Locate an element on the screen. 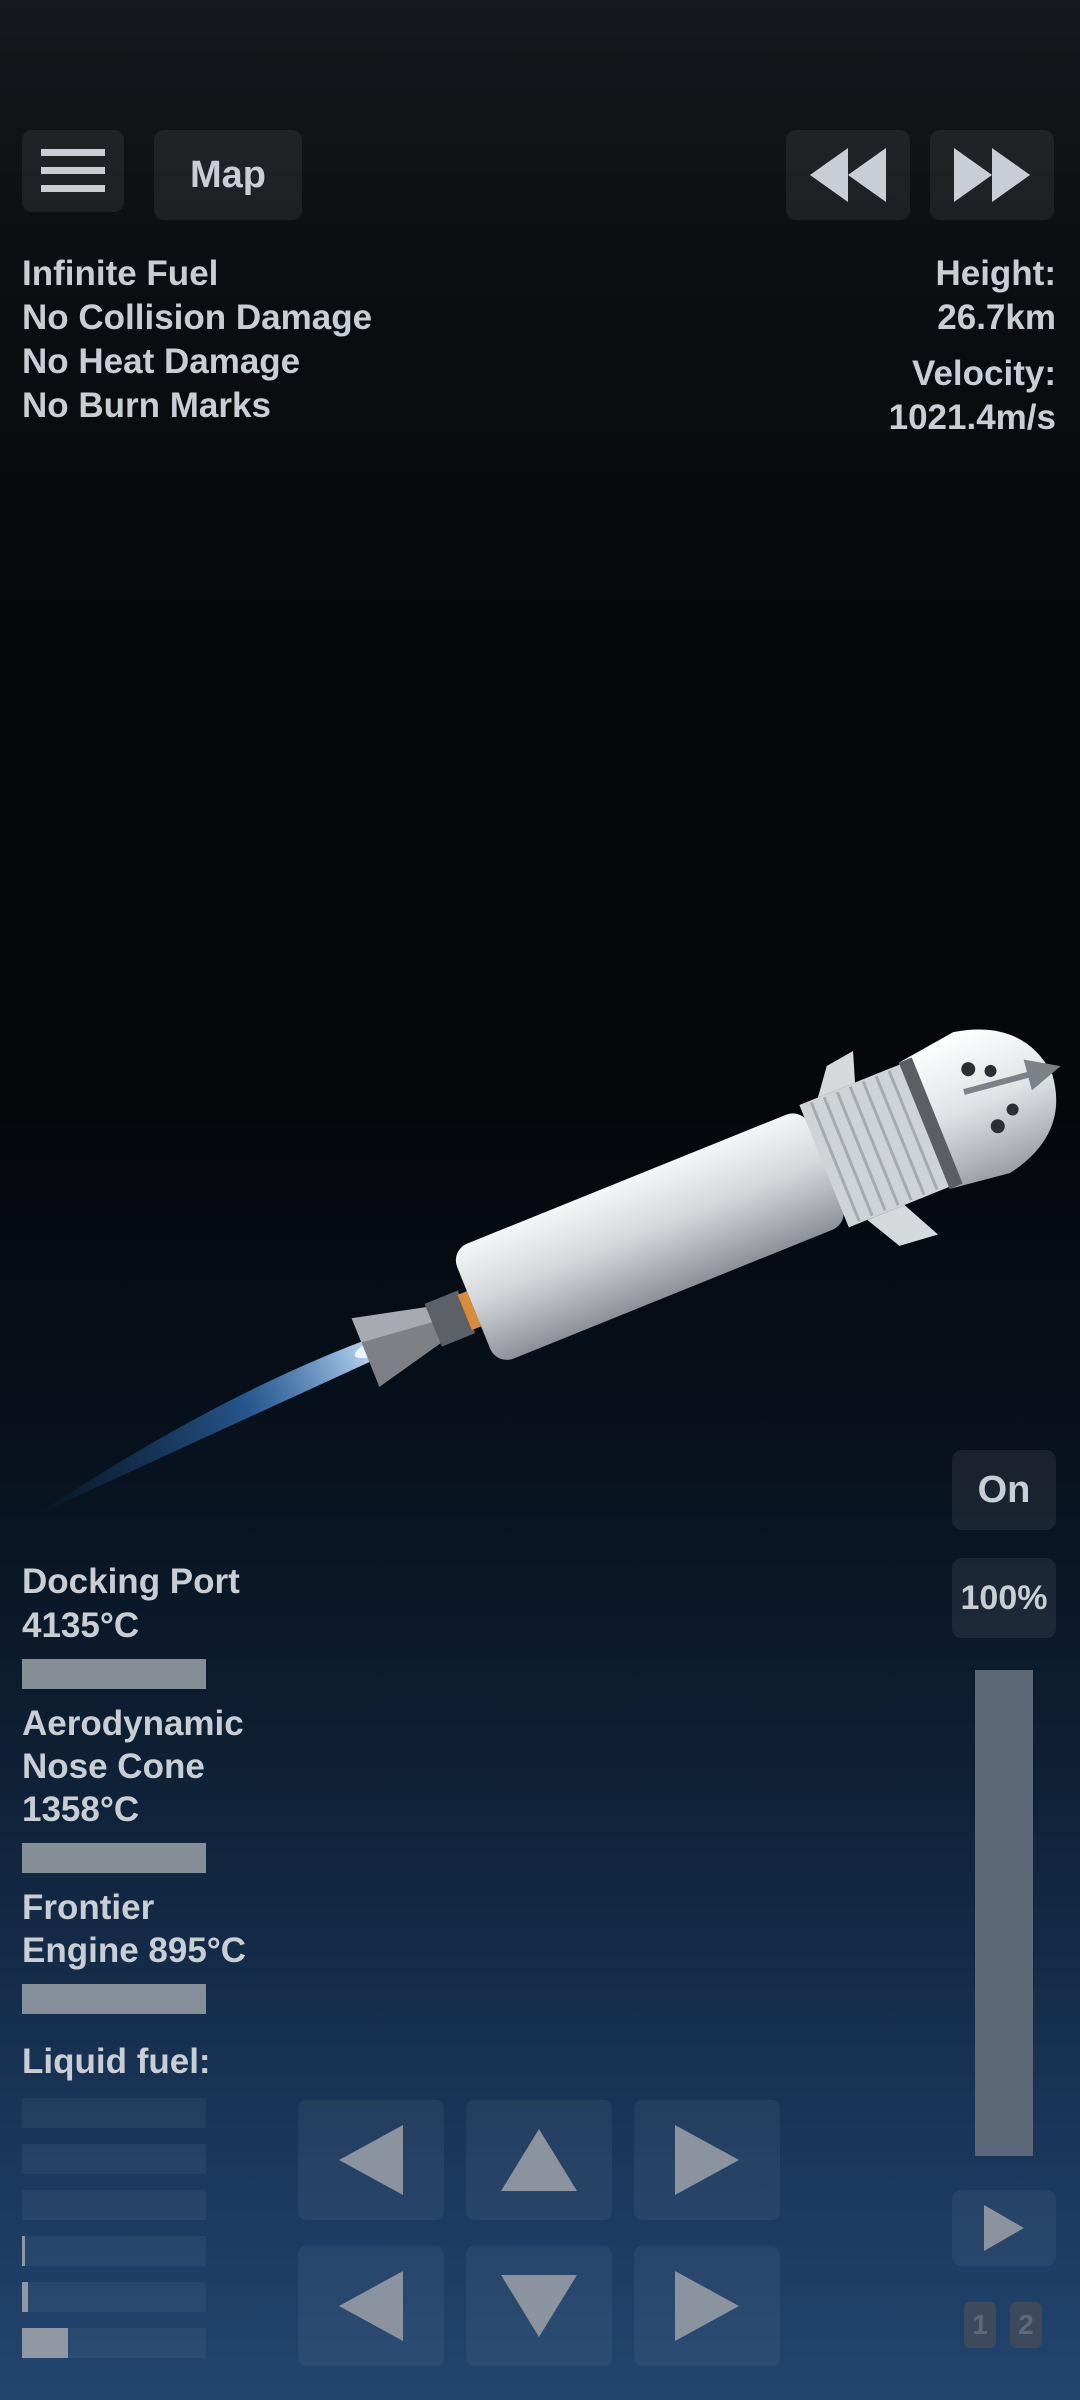 The width and height of the screenshot is (1080, 2400). heat-part-2-temp: 1358°C is located at coordinates (81, 1809).